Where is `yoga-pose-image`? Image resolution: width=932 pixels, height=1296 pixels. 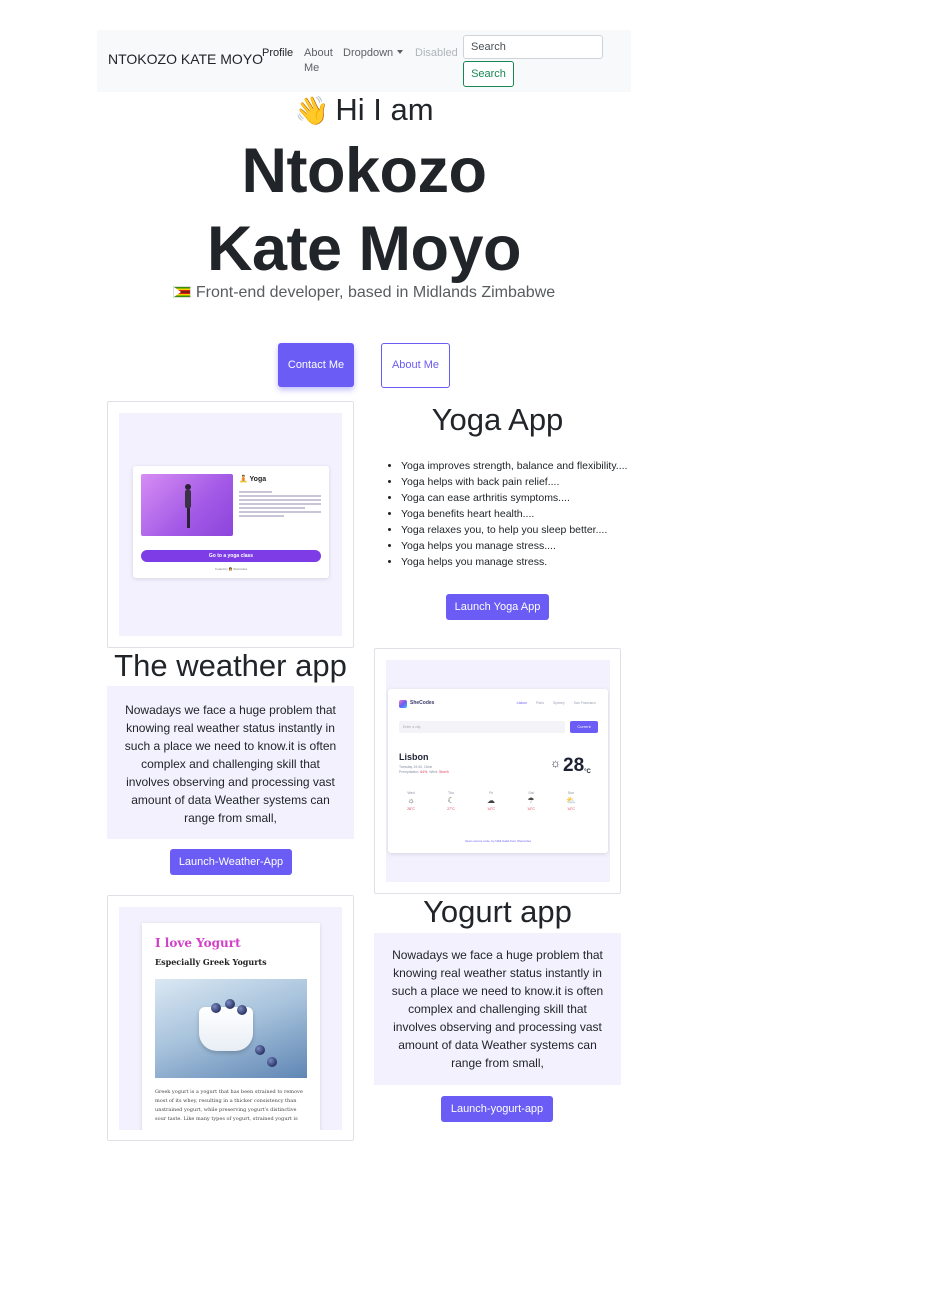
yoga-pose-image is located at coordinates (187, 505).